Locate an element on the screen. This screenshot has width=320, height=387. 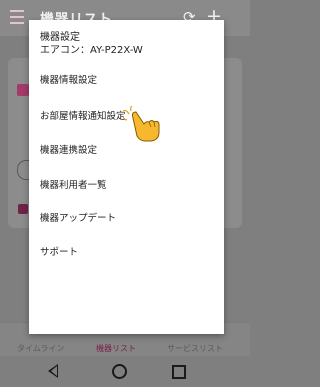
menu-item-device-info: 機器情報設定 is located at coordinates (68, 79).